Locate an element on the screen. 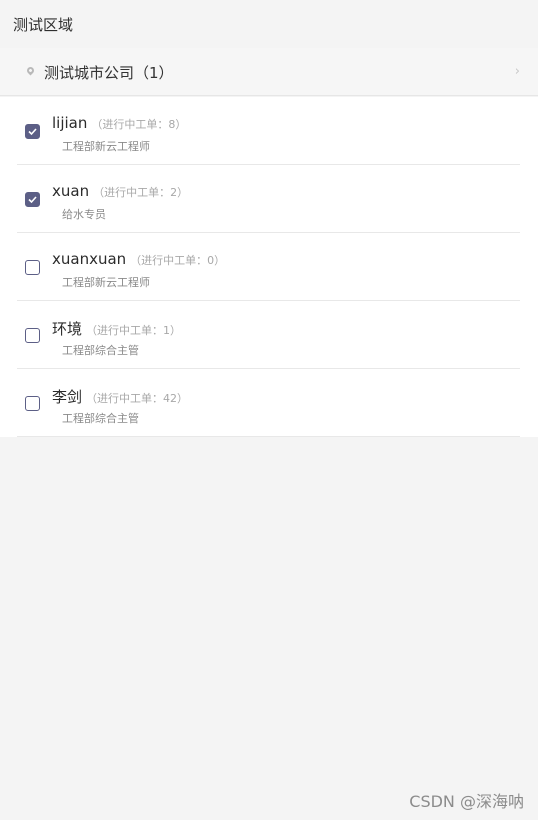 Image resolution: width=538 pixels, height=820 pixels. person-name: 环境 is located at coordinates (67, 329).